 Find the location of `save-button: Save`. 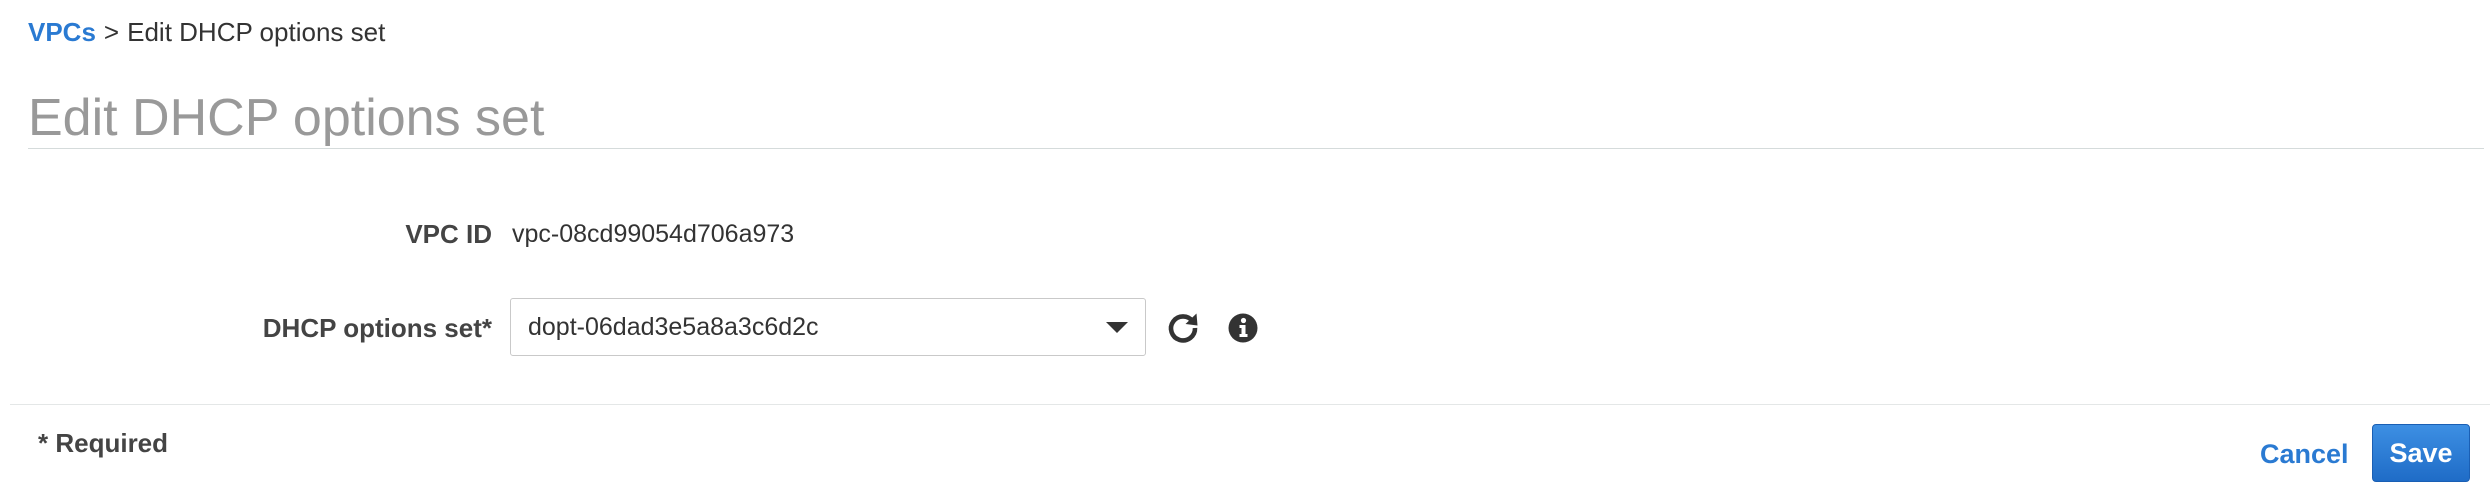

save-button: Save is located at coordinates (2421, 453).